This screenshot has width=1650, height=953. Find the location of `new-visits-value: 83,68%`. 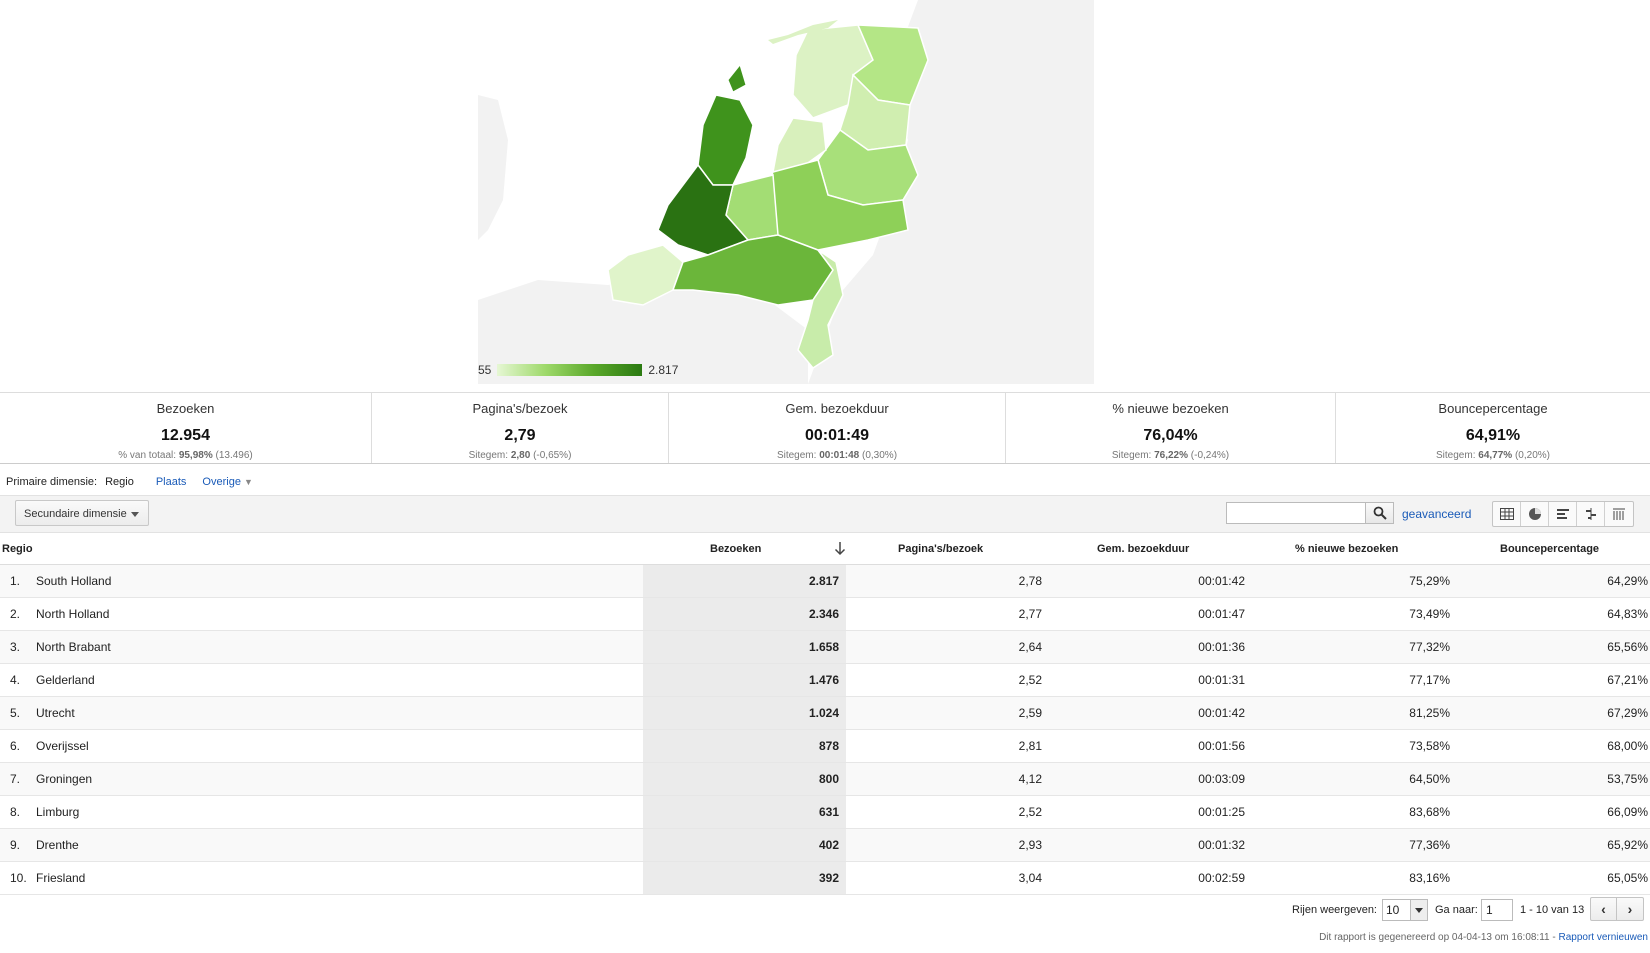

new-visits-value: 83,68% is located at coordinates (1429, 812).